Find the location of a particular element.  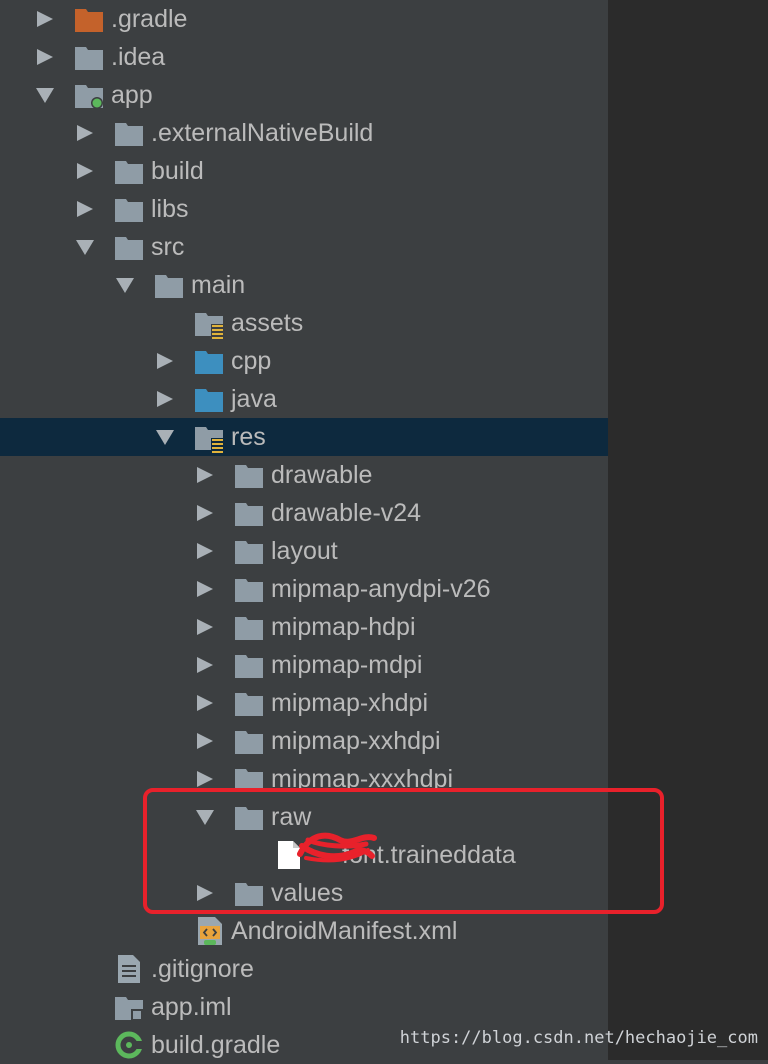

tree-item-label: java is located at coordinates (254, 399).